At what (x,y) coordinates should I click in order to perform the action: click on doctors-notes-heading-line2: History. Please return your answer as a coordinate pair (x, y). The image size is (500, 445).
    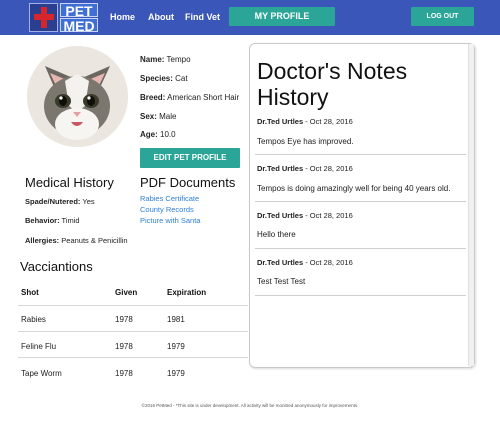
    Looking at the image, I should click on (293, 97).